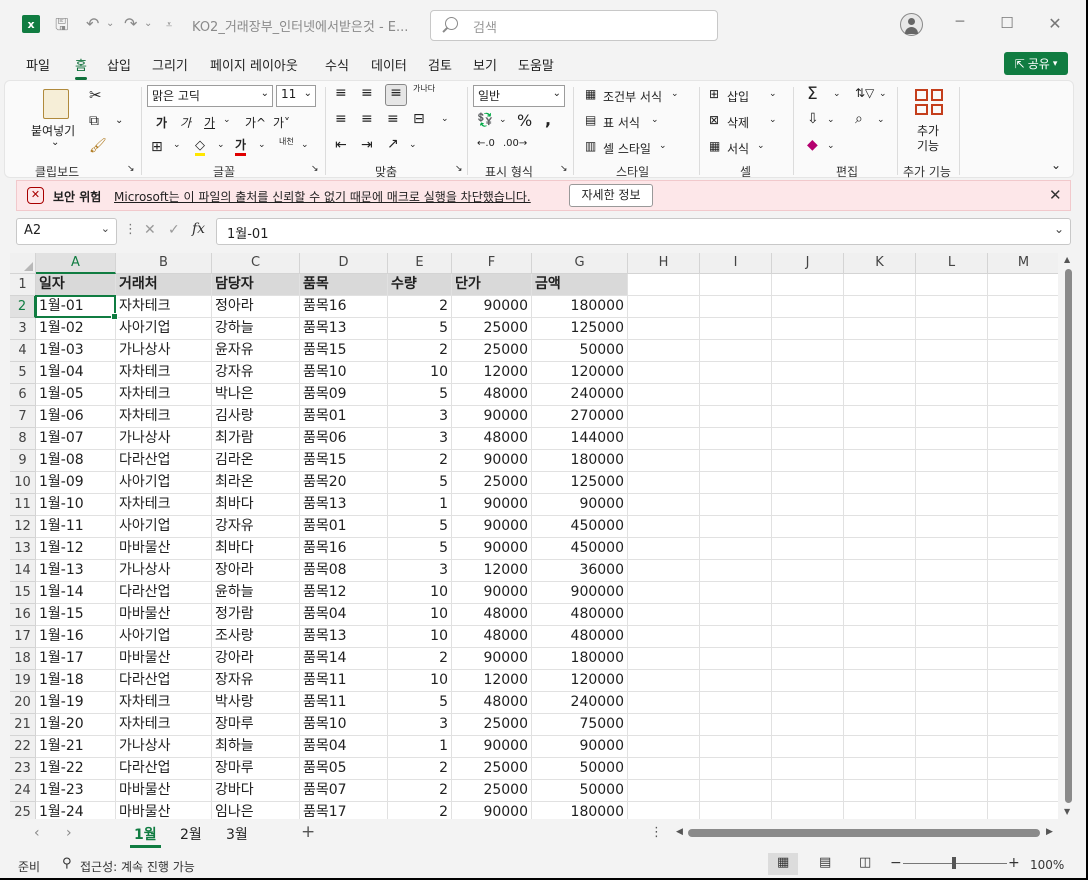  What do you see at coordinates (344, 571) in the screenshot?
I see `table-cell: 품목08` at bounding box center [344, 571].